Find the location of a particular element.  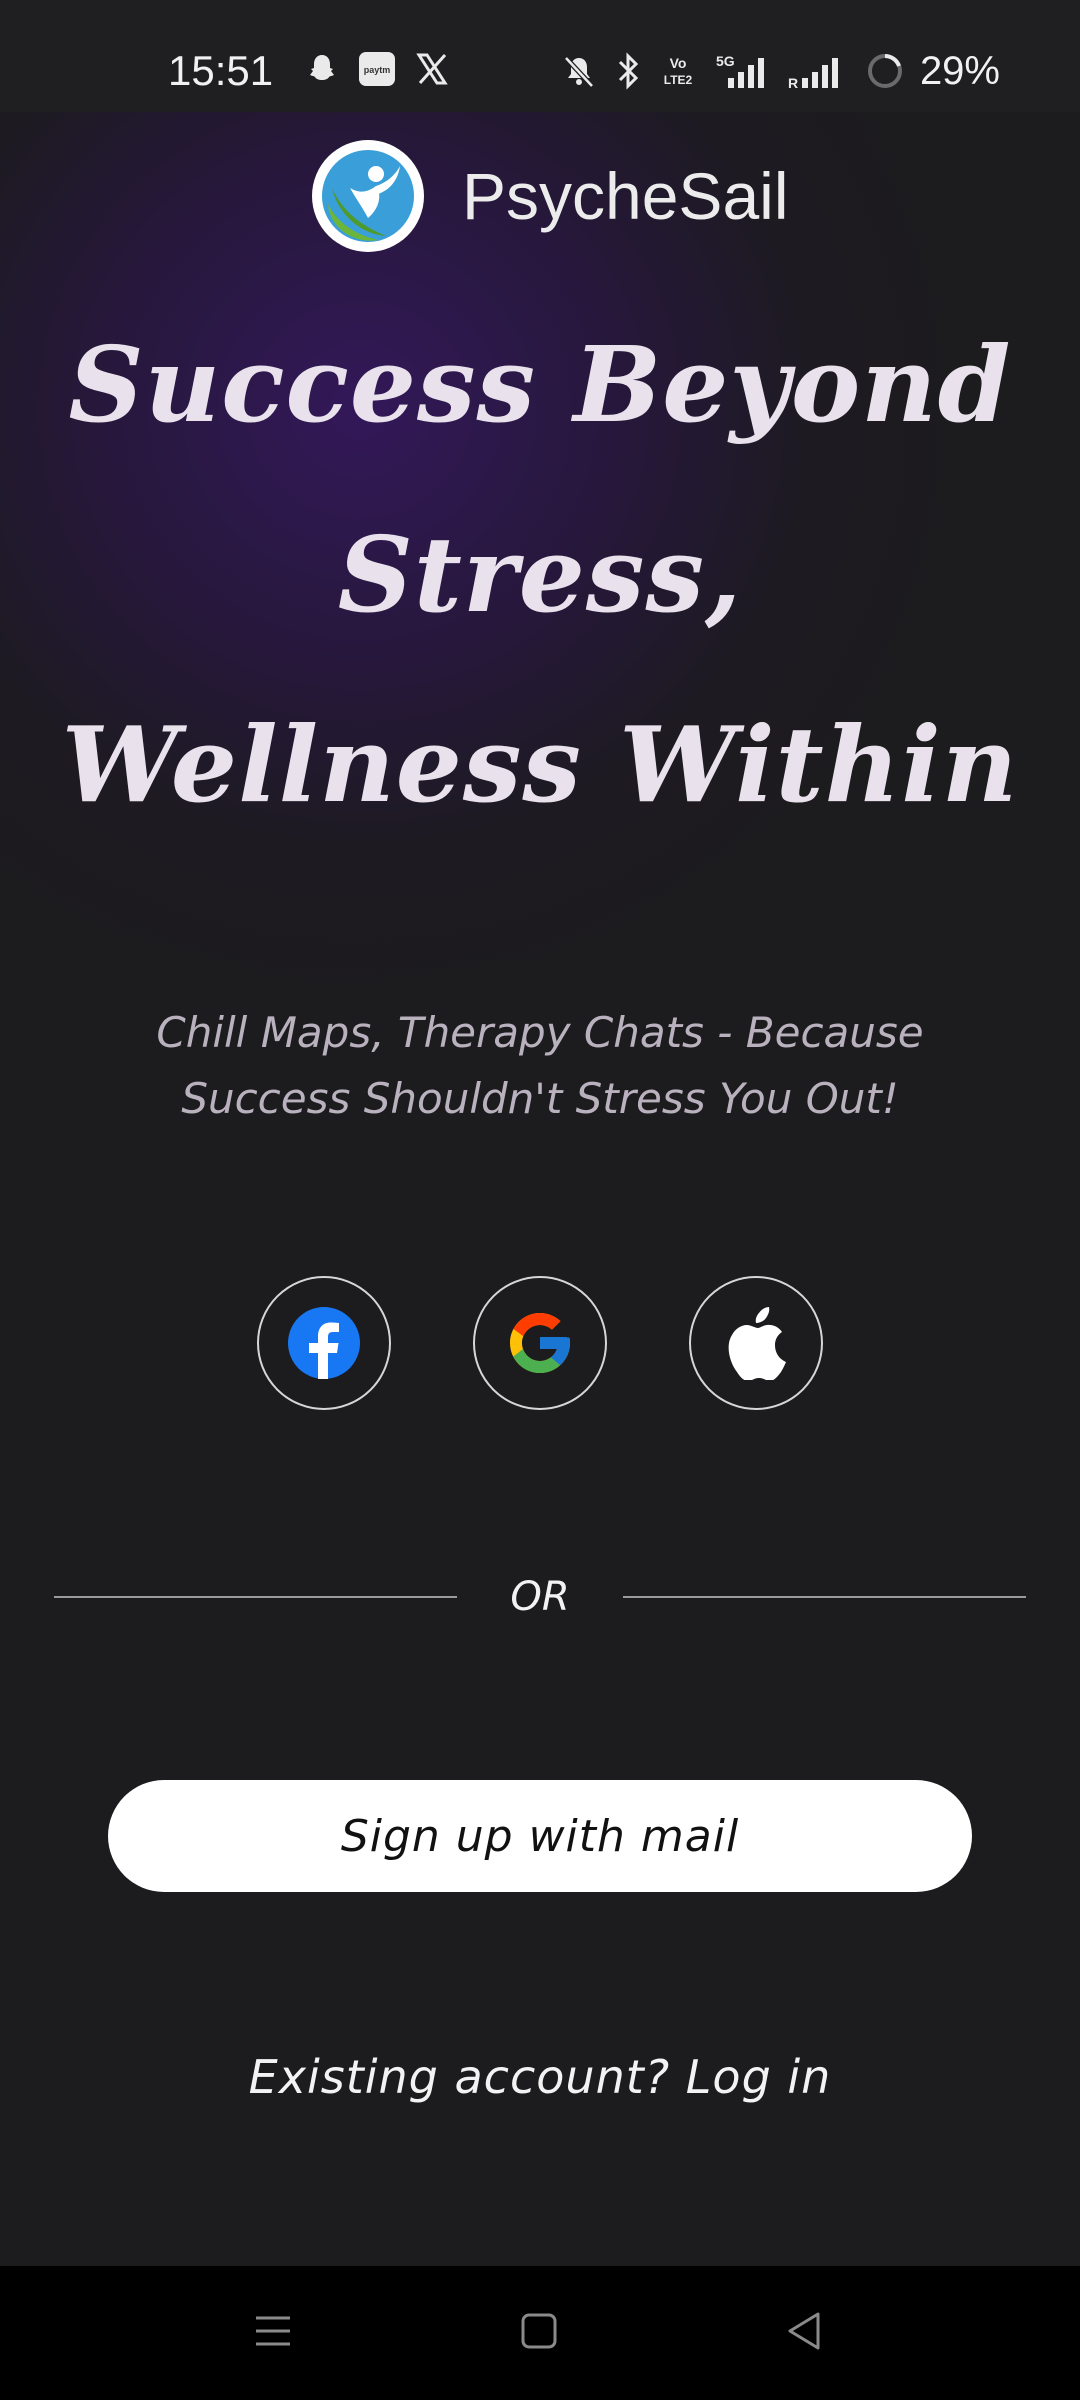

navigation-bar is located at coordinates (540, 2333).